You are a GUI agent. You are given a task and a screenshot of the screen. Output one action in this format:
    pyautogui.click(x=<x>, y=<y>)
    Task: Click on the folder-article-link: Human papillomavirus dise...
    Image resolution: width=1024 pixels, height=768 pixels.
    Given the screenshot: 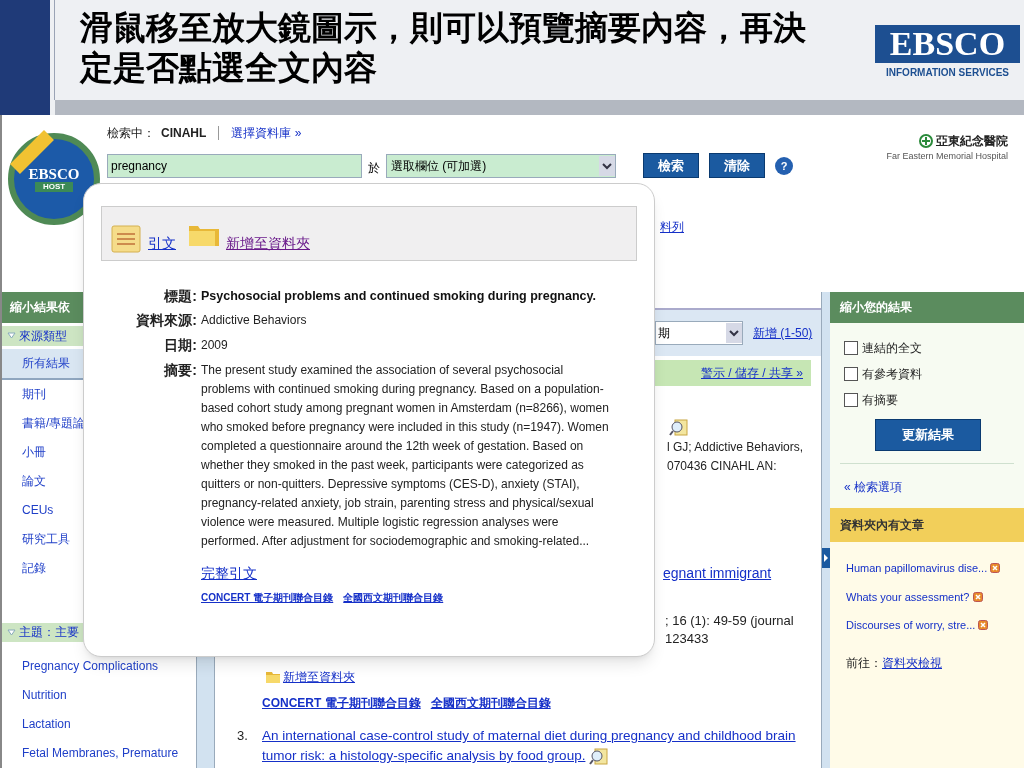 What is the action you would take?
    pyautogui.click(x=917, y=568)
    